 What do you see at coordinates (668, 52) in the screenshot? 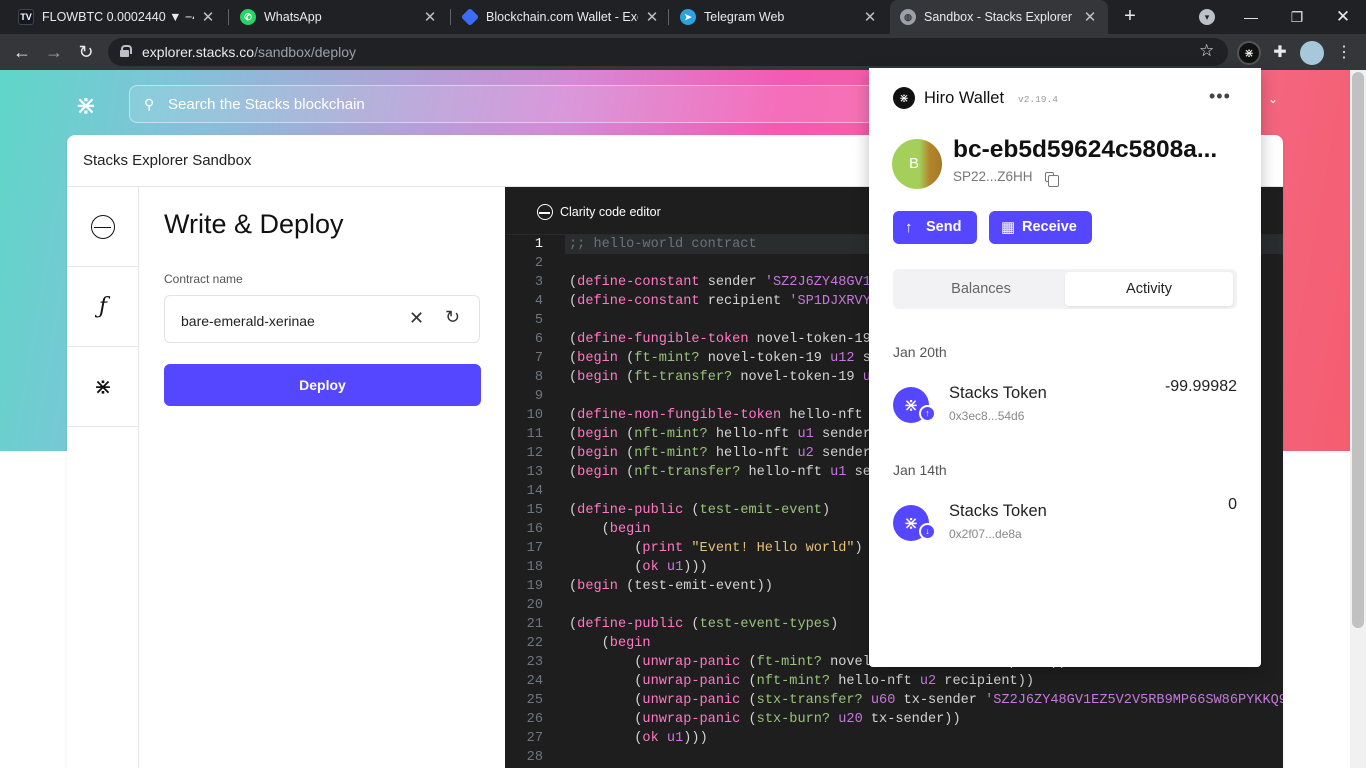
I see `address-bar: explorer.stacks.co/sandbox/deploy ☆` at bounding box center [668, 52].